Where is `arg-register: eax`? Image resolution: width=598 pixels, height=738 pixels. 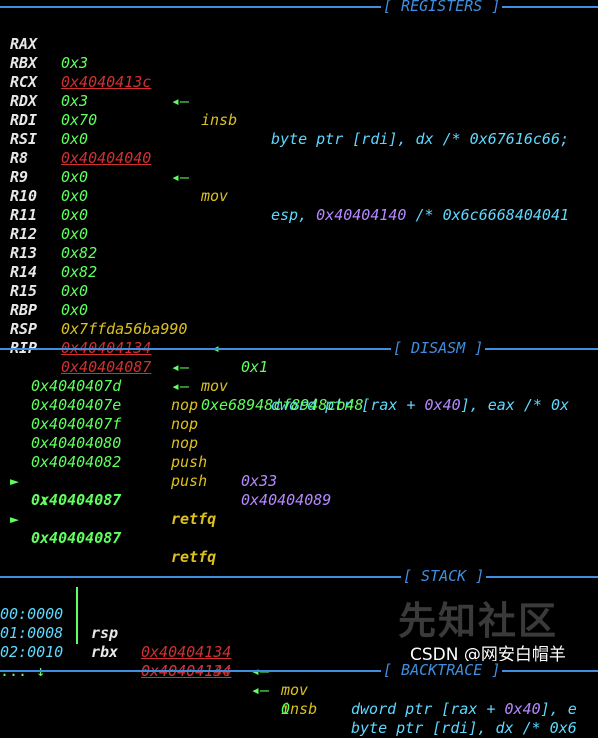
arg-register: eax is located at coordinates (501, 405).